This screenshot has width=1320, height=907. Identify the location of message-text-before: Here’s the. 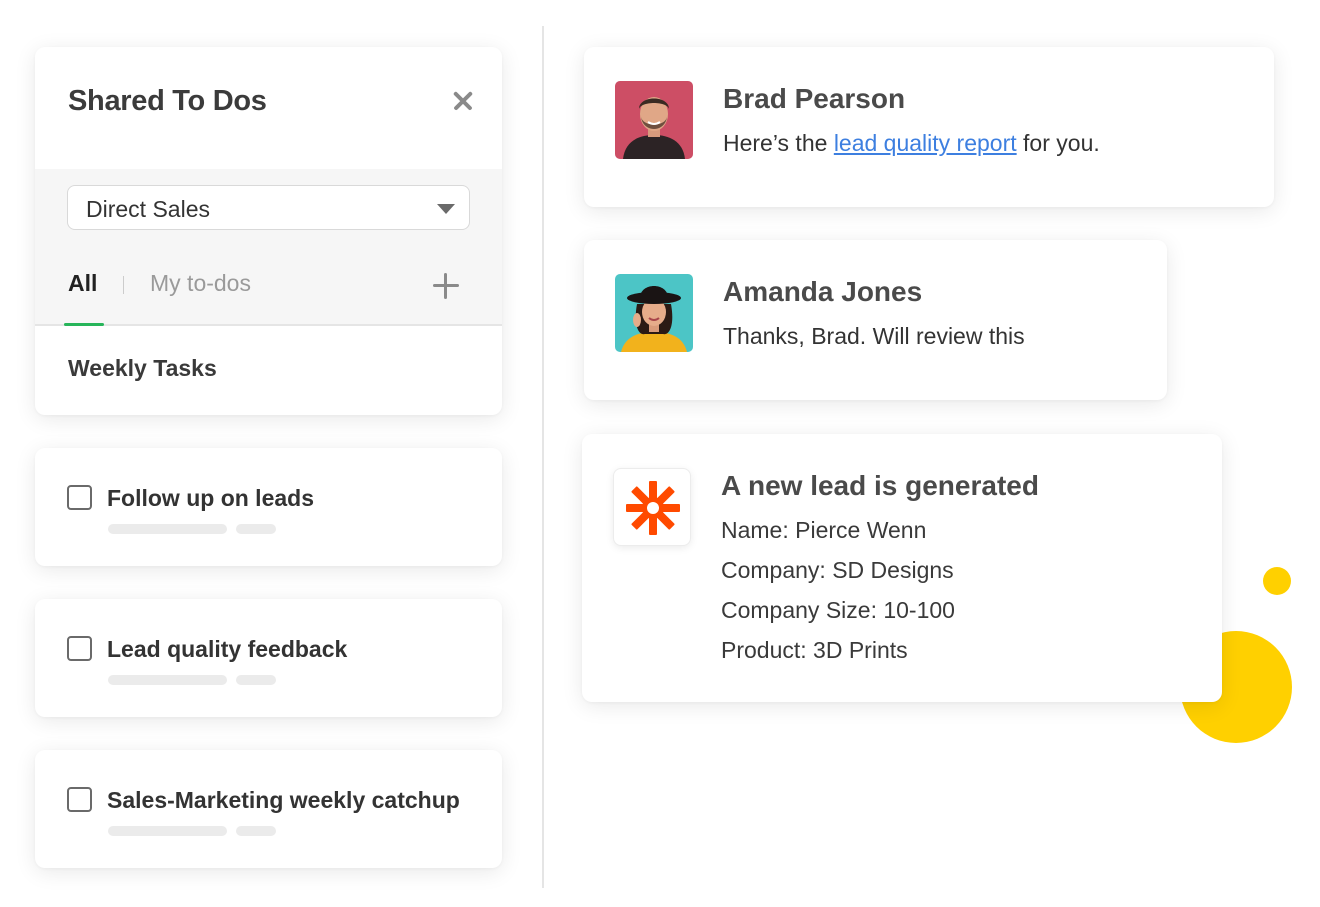
(778, 143).